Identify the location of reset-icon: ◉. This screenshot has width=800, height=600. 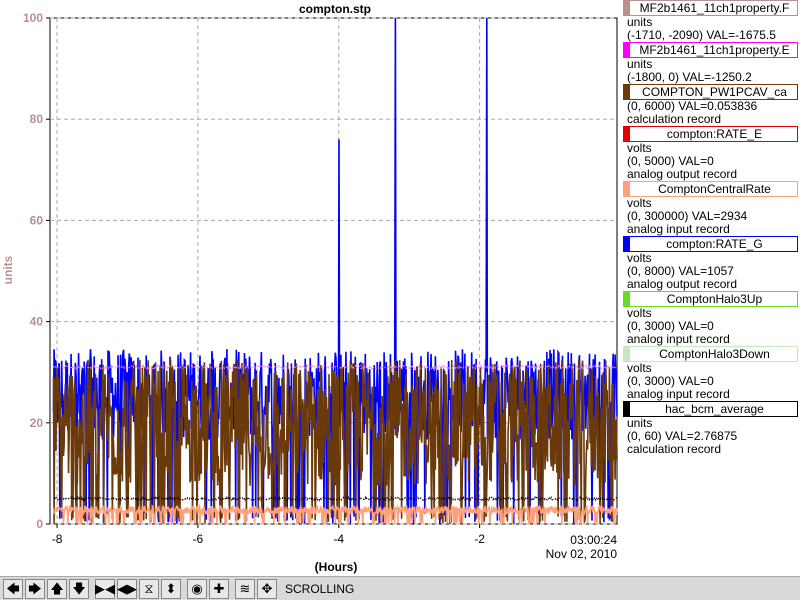
(197, 588).